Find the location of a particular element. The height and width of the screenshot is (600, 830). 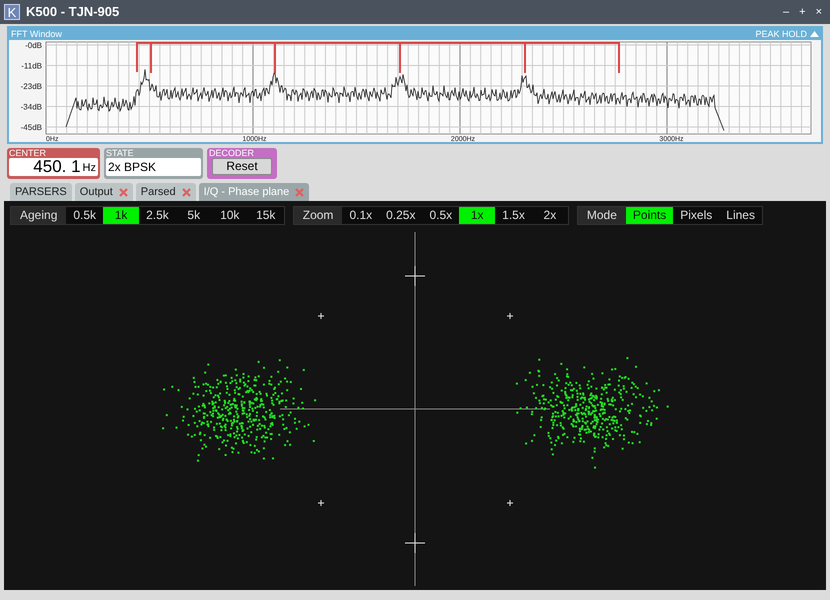

toolbar-option: 15k is located at coordinates (266, 215).